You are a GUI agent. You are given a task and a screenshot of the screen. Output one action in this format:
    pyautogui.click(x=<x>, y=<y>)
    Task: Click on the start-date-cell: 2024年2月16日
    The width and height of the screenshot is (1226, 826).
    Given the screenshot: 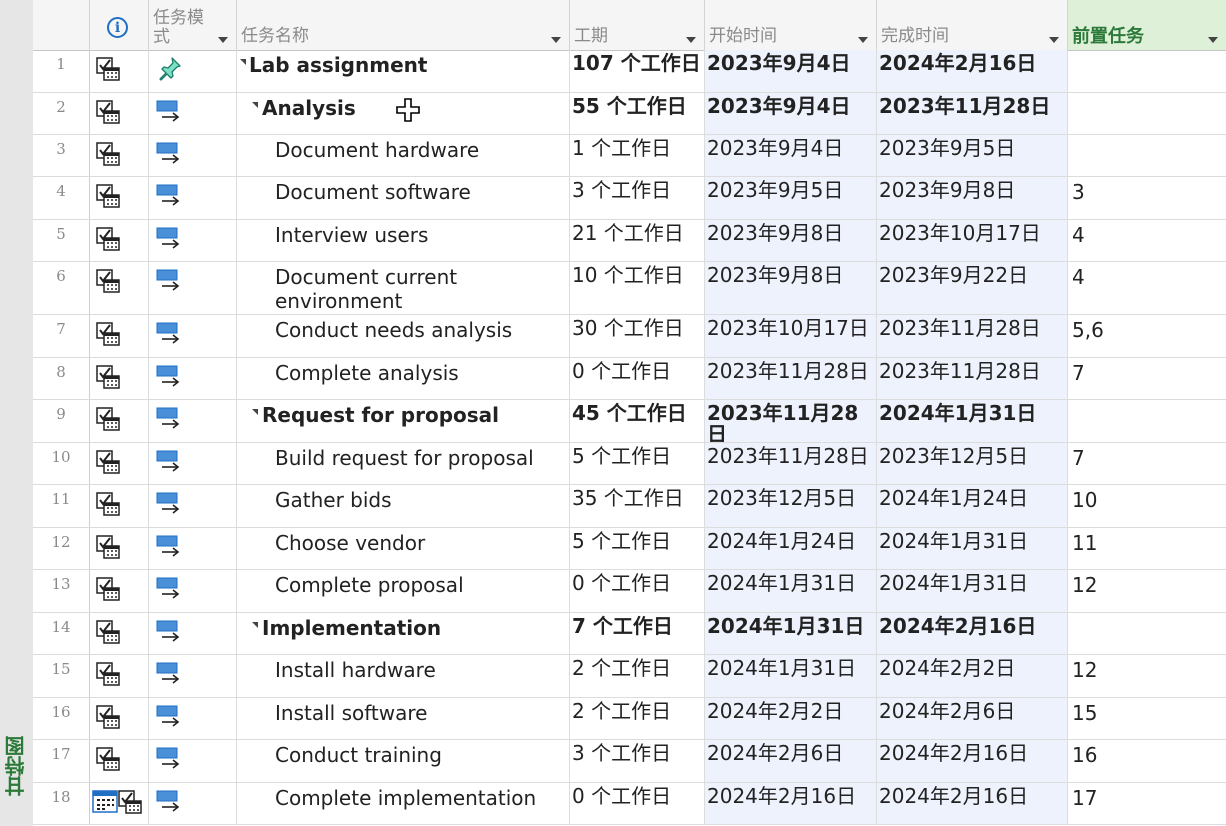 What is the action you would take?
    pyautogui.click(x=791, y=803)
    